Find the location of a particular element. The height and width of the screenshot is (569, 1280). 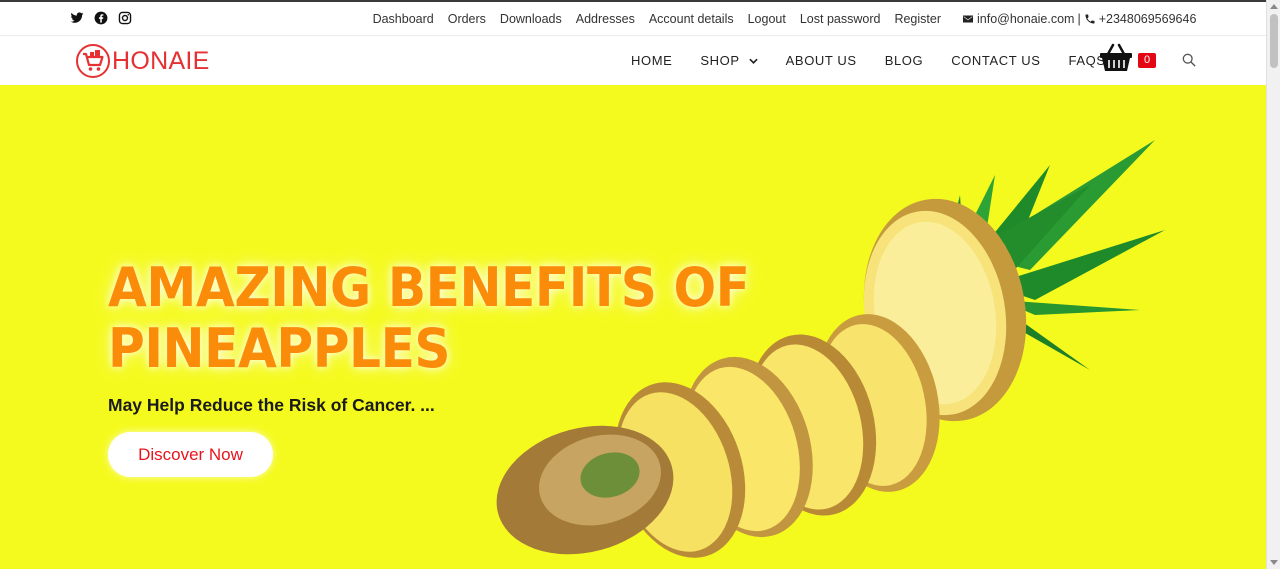

nav-shop: SHOP is located at coordinates (729, 60).